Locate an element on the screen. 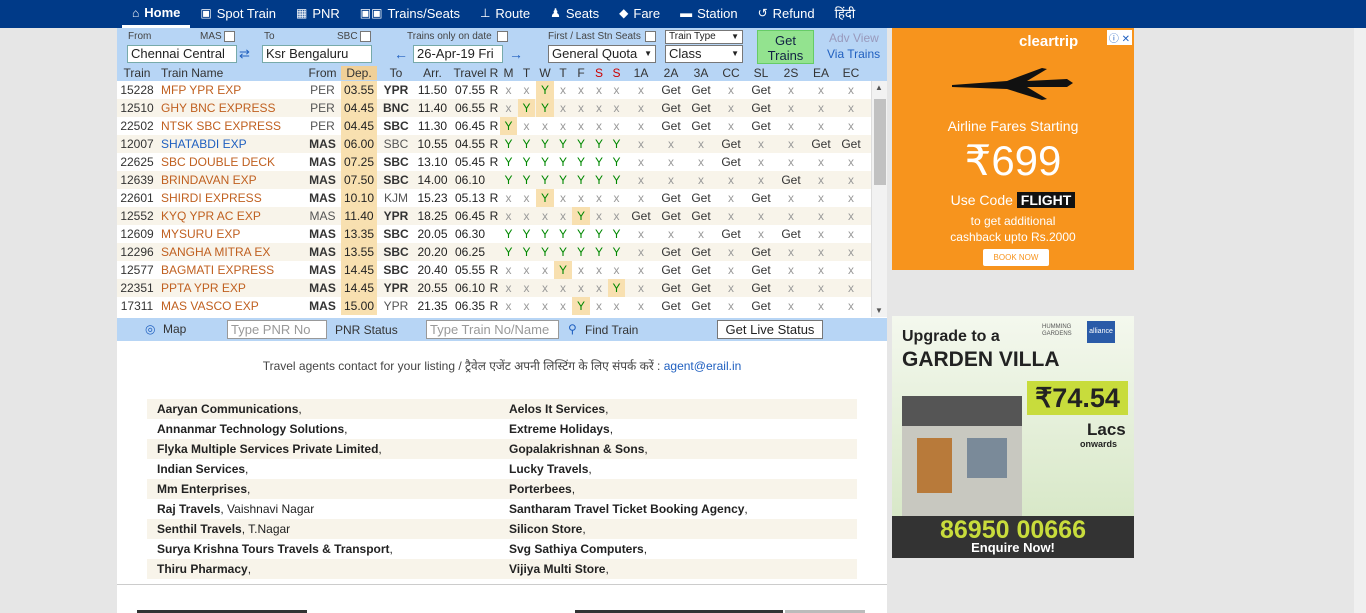 The image size is (1366, 613). nav-hindi: हिंदी is located at coordinates (845, 13).